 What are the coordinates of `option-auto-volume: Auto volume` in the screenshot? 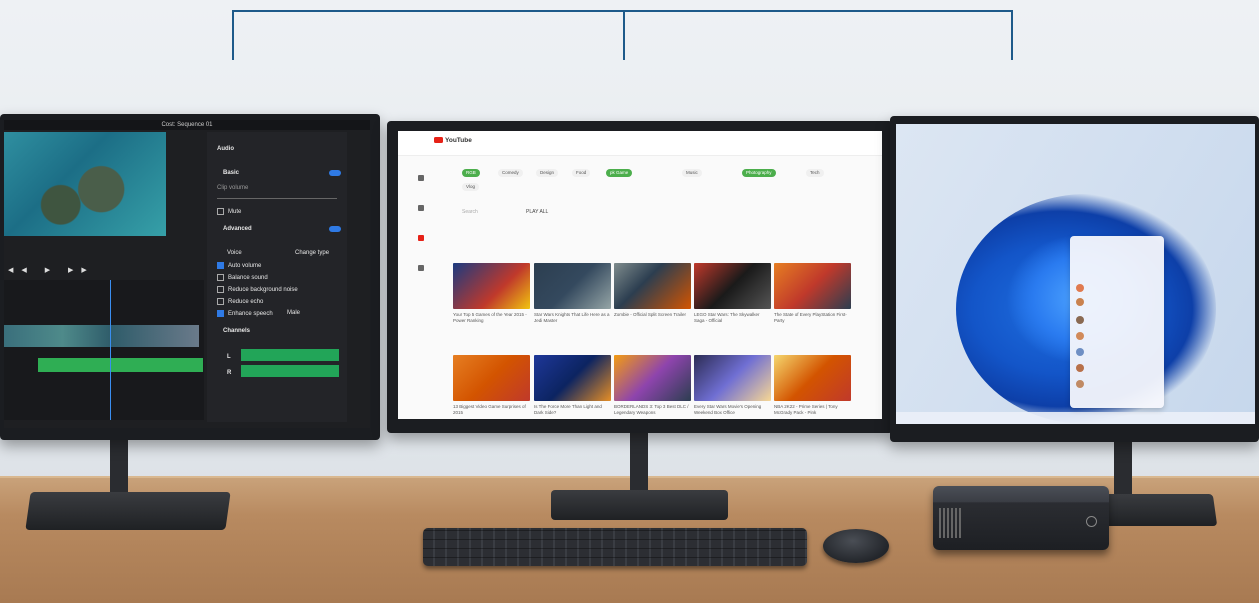 It's located at (239, 265).